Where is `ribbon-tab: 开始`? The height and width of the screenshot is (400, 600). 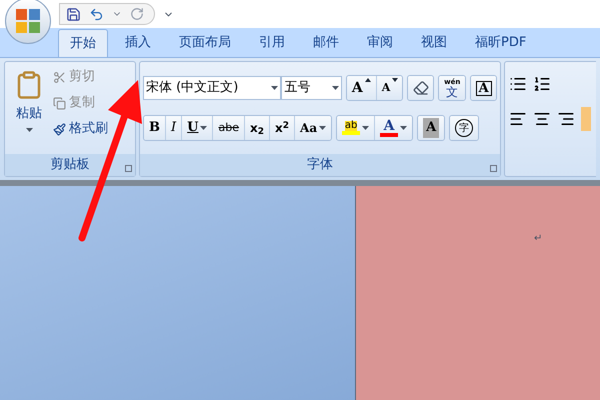
ribbon-tab: 开始 is located at coordinates (83, 43).